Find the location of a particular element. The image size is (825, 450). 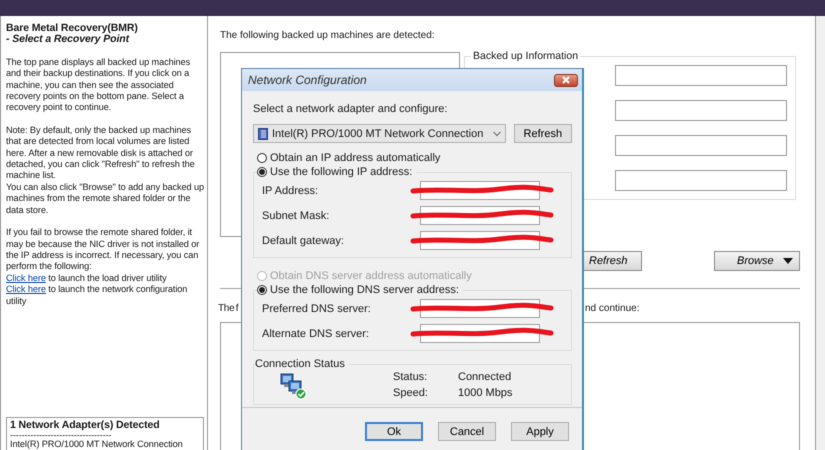

cancel-button: Cancel is located at coordinates (467, 431).